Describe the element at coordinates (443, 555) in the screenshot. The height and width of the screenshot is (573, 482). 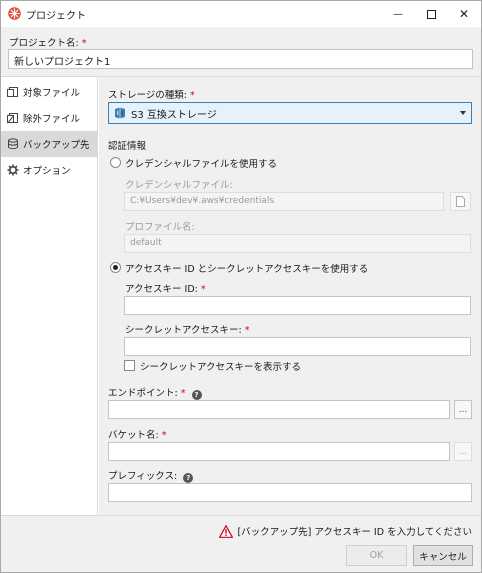
I see `cancel-button: キャンセル` at that location.